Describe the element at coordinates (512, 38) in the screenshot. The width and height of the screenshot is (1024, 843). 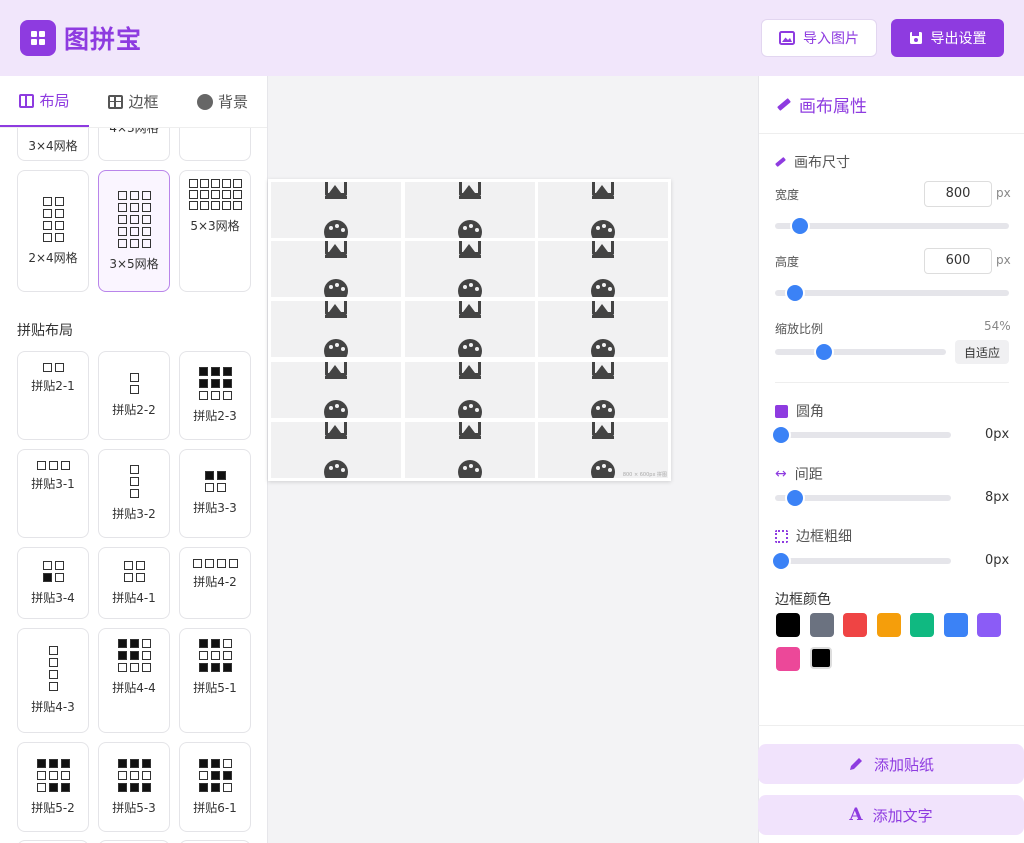
I see `app-header: 图拼宝 导入图片 导出设置` at that location.